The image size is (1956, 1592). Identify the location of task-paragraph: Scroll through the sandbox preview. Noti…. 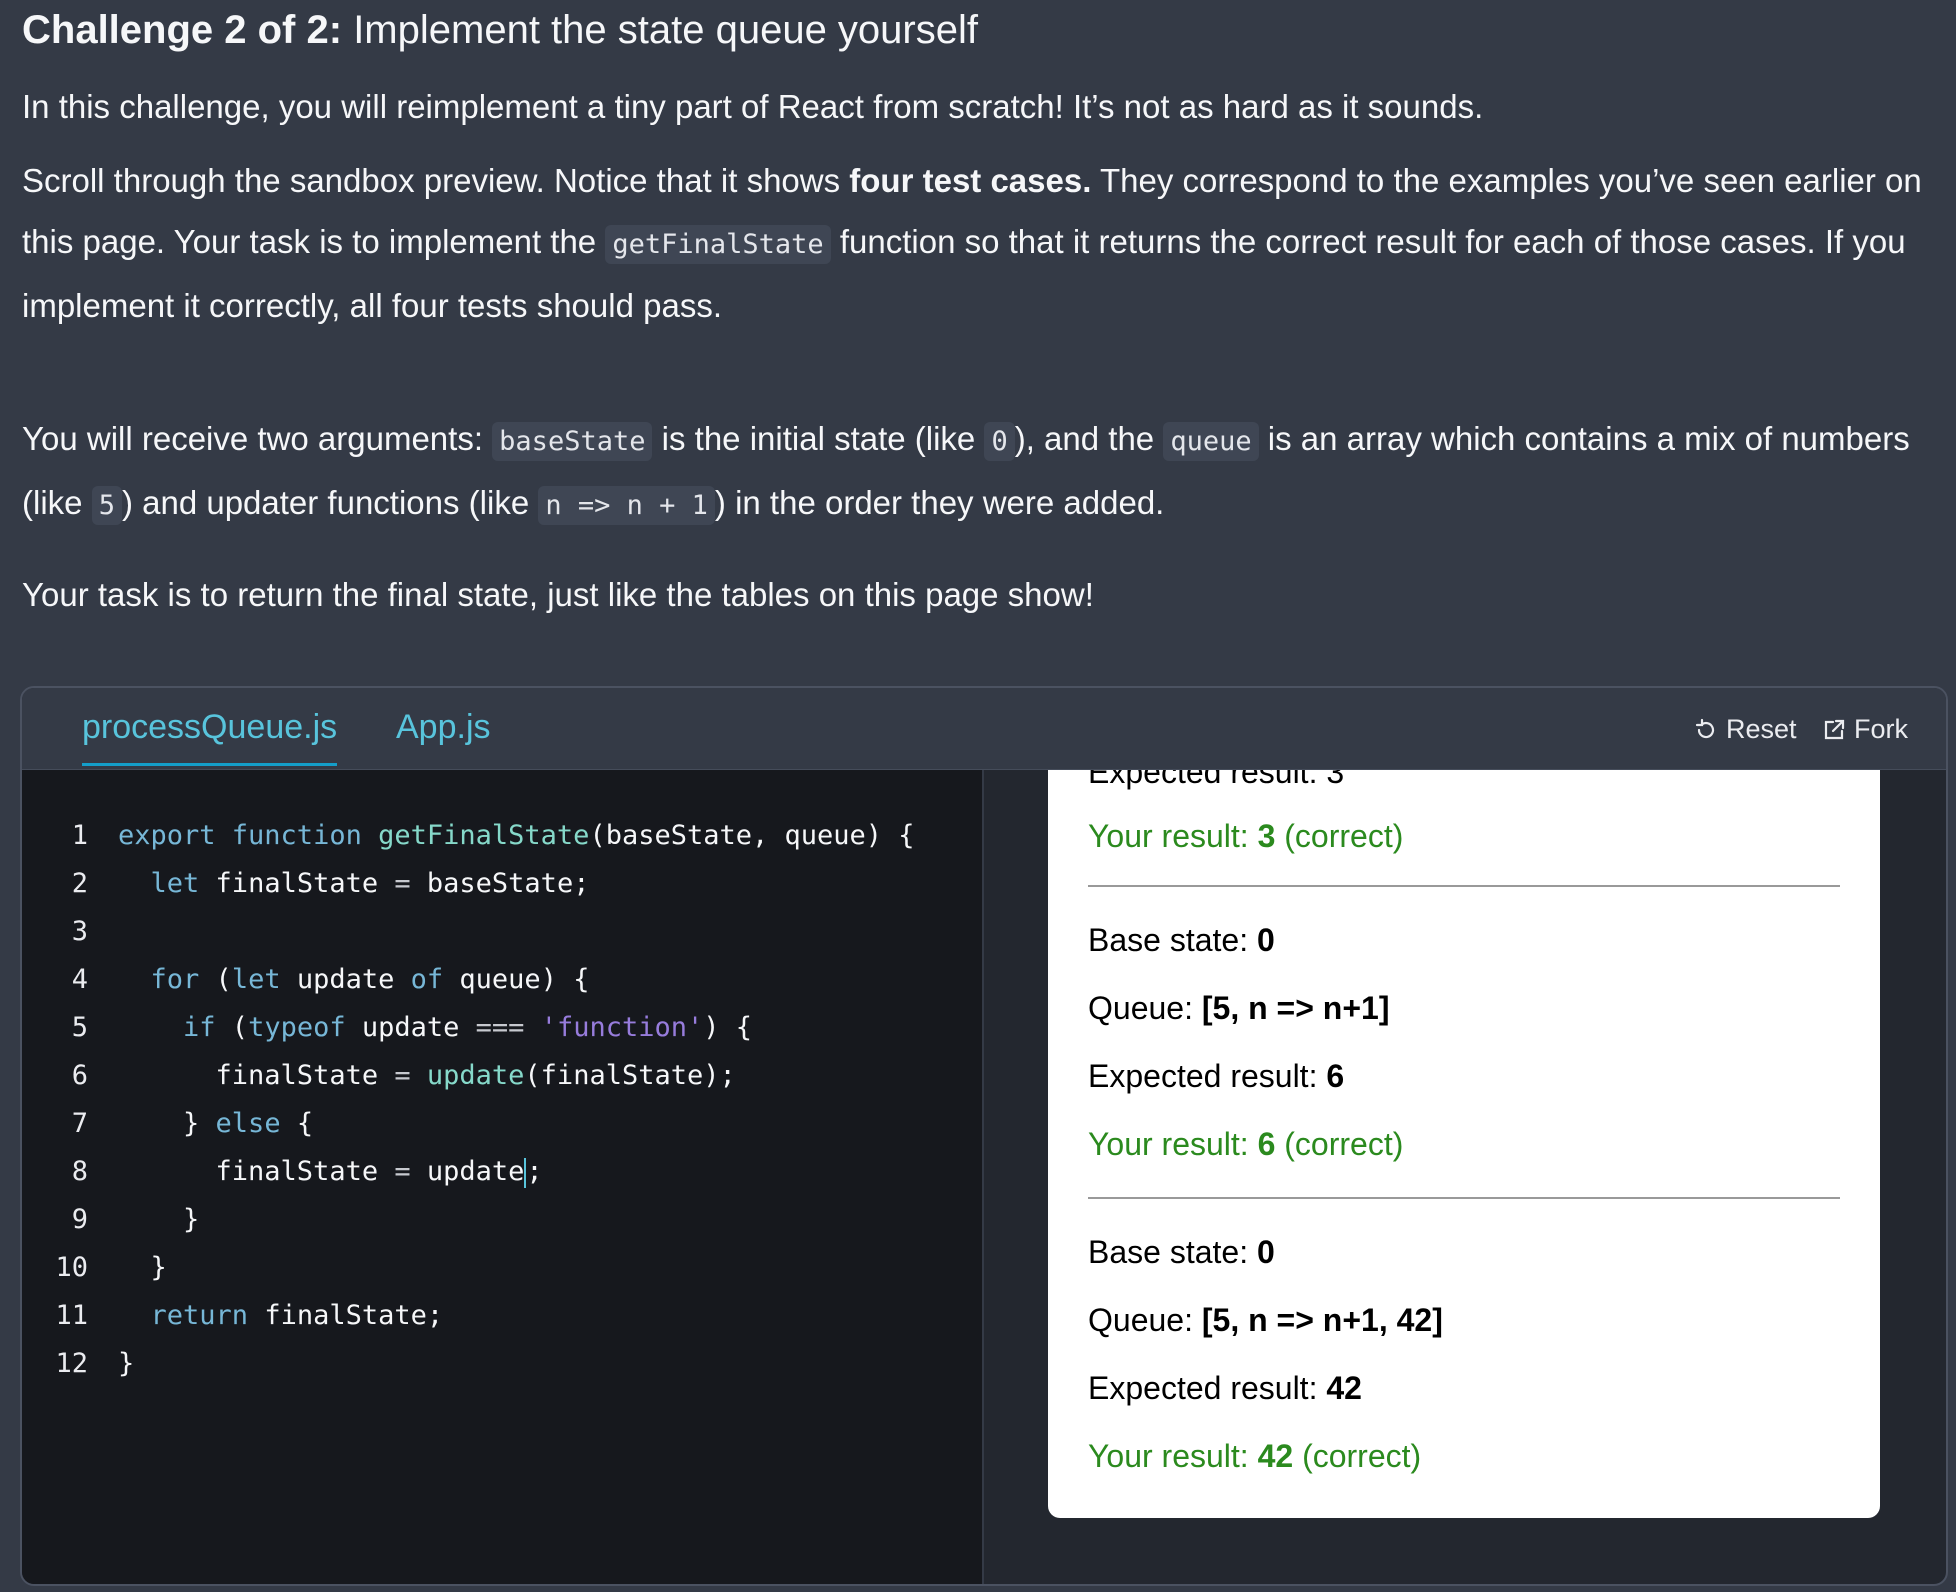
(982, 243).